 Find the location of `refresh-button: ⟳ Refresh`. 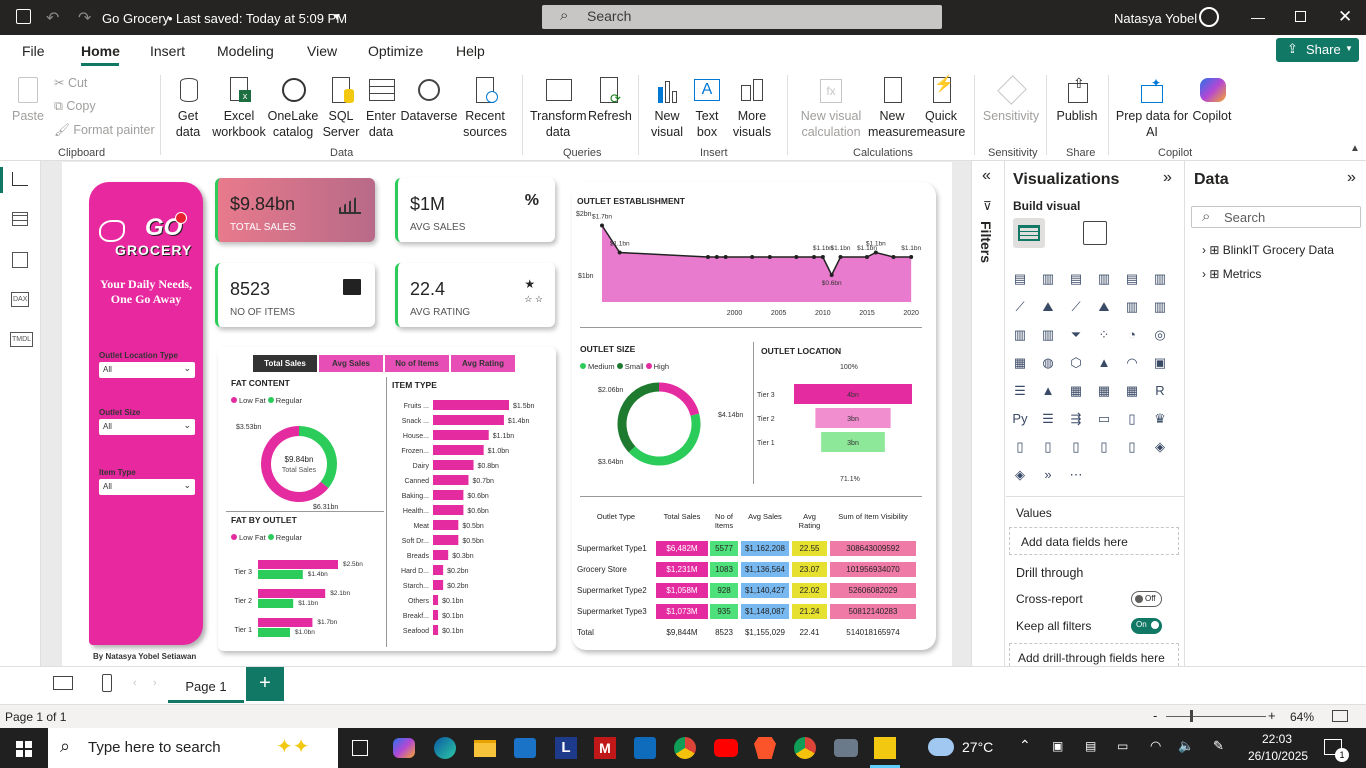

refresh-button: ⟳ Refresh is located at coordinates (610, 99).